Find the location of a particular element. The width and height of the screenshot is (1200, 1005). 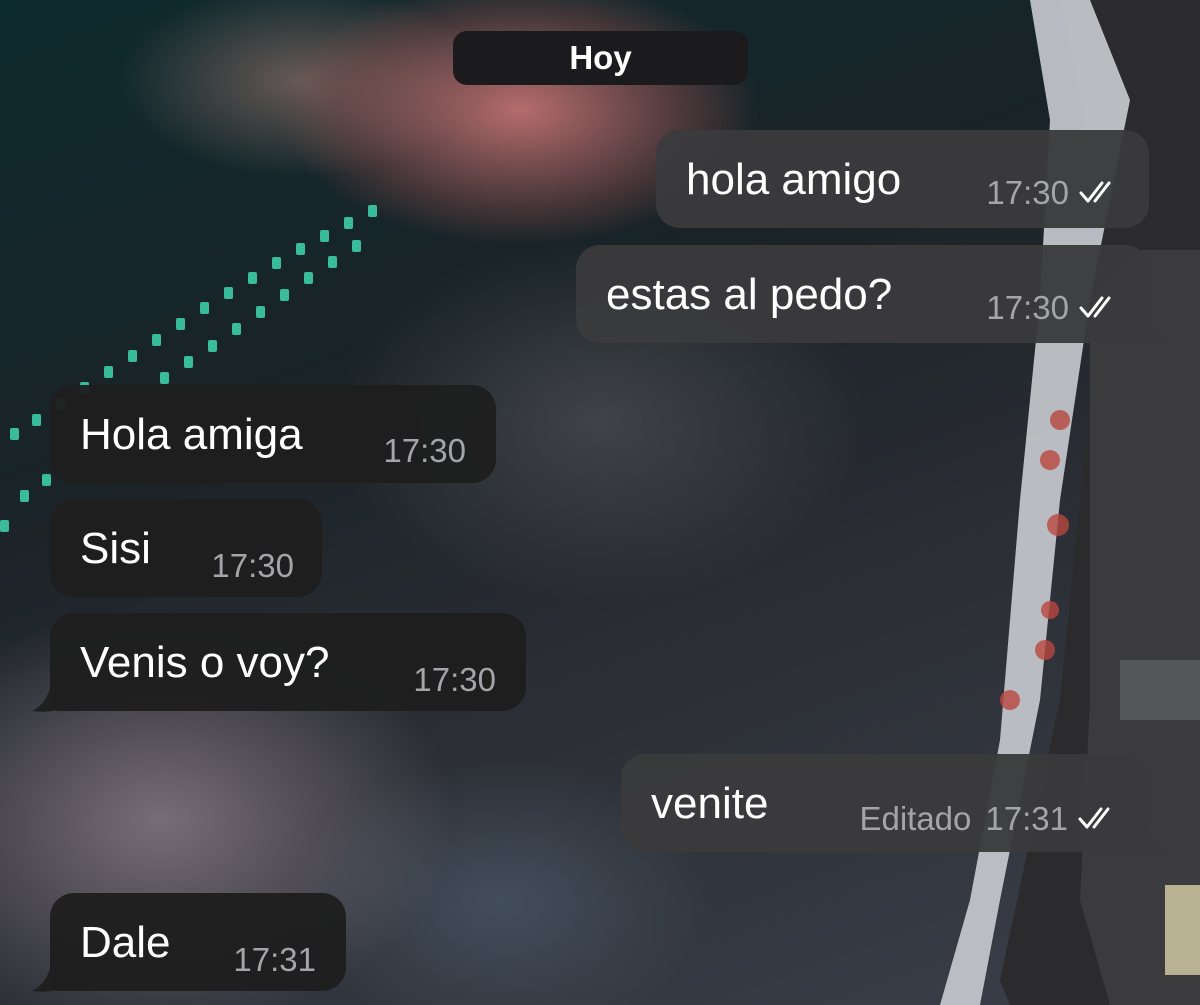

date-separator: Hoy is located at coordinates (600, 58).